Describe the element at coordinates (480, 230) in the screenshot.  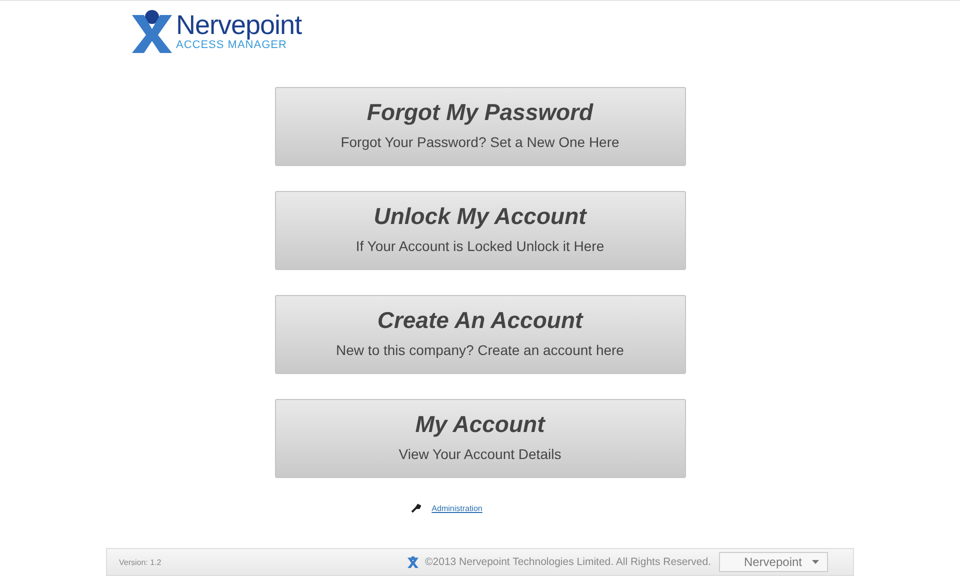
I see `action-button: Unlock My Account If Your Account is Locked Unlock it Here` at that location.